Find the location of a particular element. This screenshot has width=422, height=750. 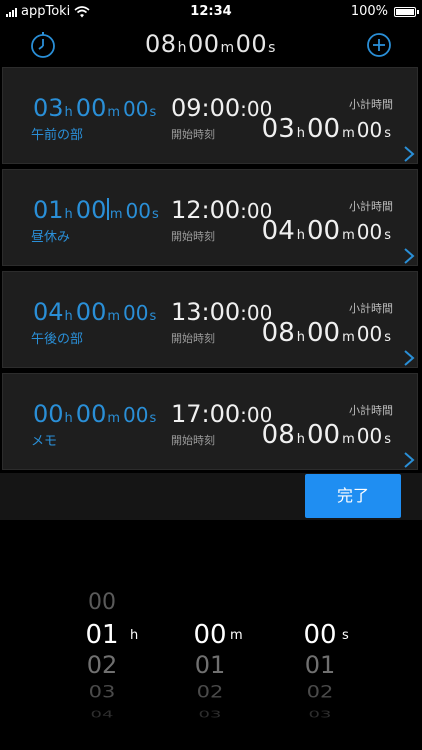

picker-unit-h: h is located at coordinates (134, 635).